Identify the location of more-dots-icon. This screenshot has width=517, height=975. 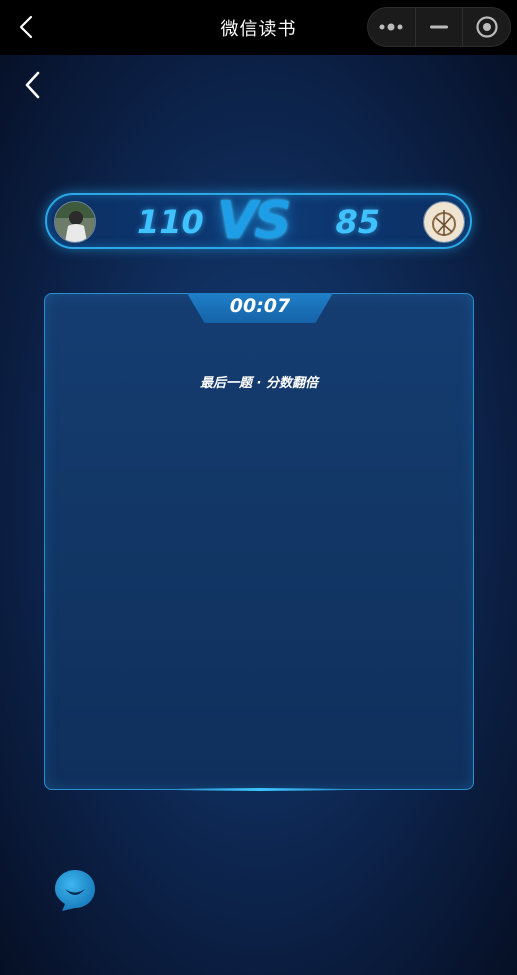
(391, 27).